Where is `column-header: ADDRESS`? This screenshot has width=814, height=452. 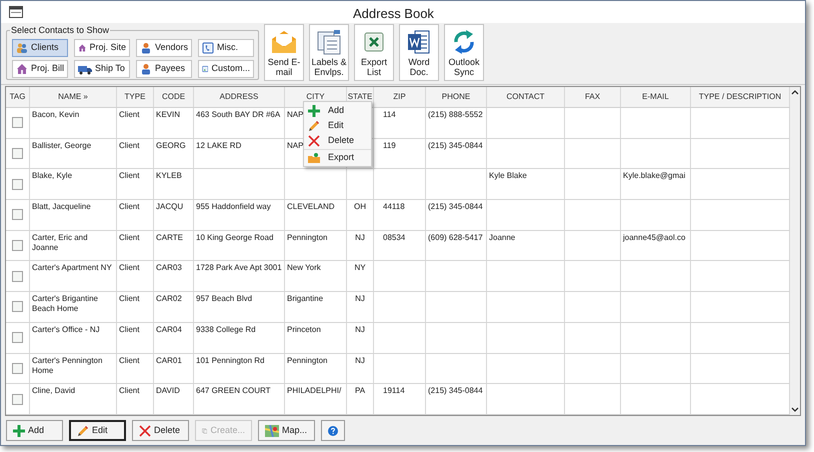
column-header: ADDRESS is located at coordinates (239, 97).